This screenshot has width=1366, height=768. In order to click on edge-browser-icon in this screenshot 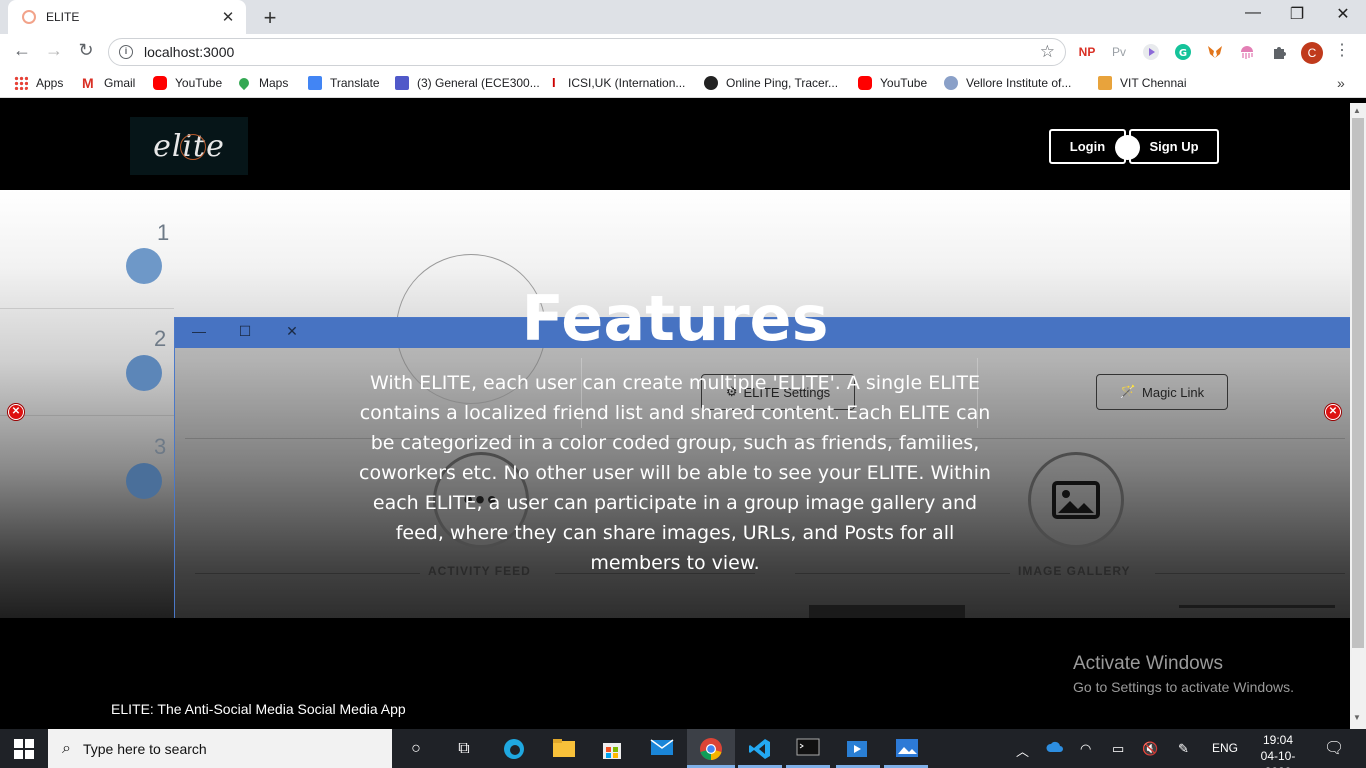, I will do `click(514, 749)`.